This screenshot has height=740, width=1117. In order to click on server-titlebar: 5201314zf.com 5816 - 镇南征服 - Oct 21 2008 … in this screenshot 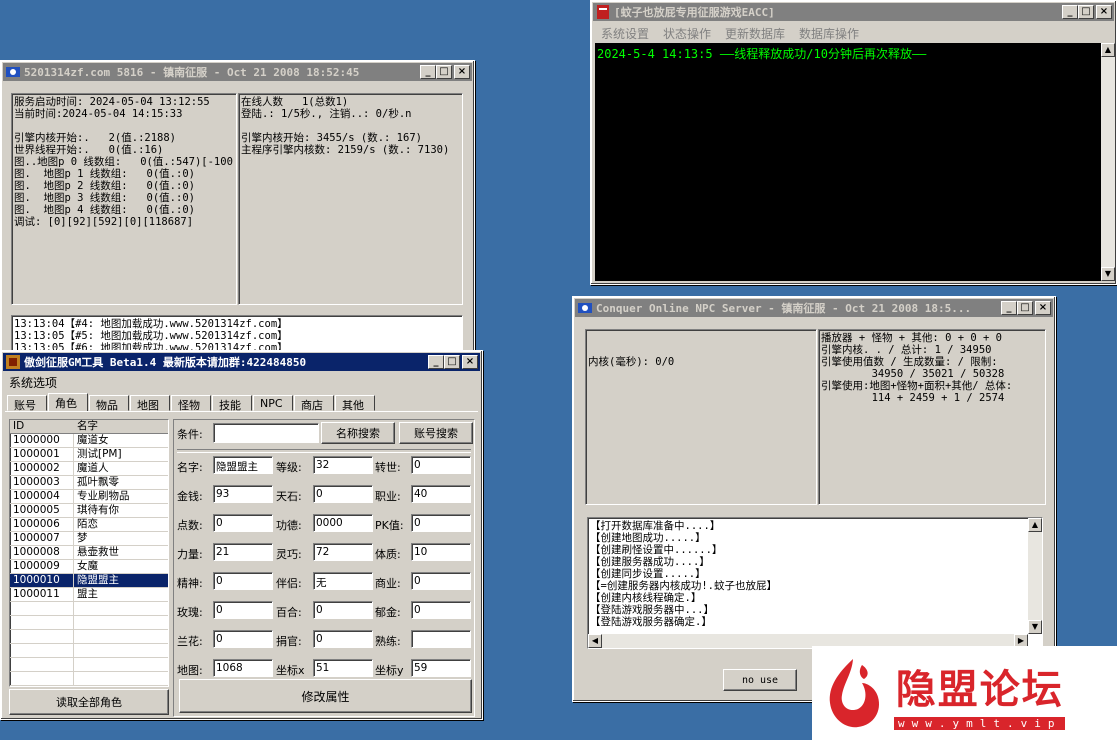, I will do `click(237, 72)`.